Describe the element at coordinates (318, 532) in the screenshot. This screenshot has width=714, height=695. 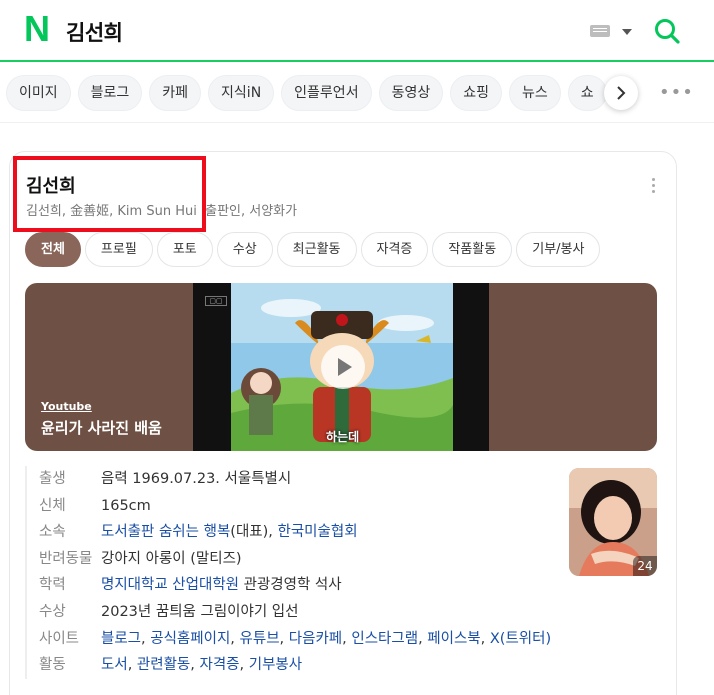
I see `affiliation-link-association: 한국미술협회` at that location.